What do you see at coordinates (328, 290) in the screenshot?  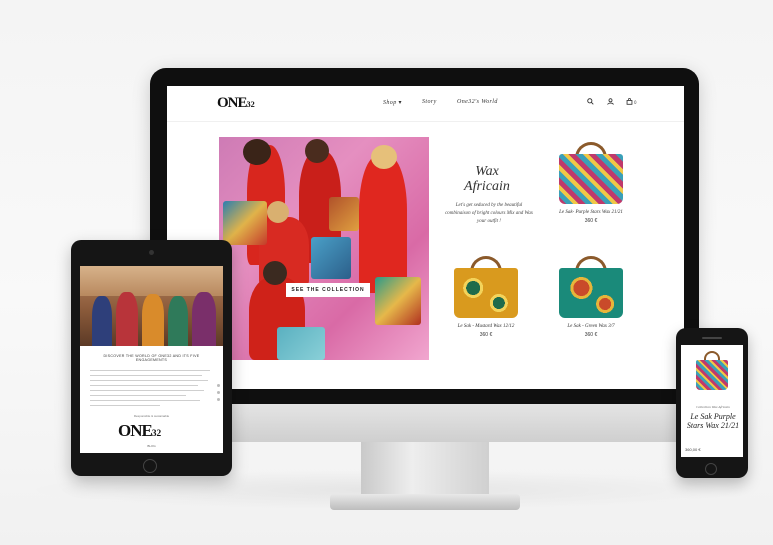 I see `see-collection-button: SEE THE COLLECTION` at bounding box center [328, 290].